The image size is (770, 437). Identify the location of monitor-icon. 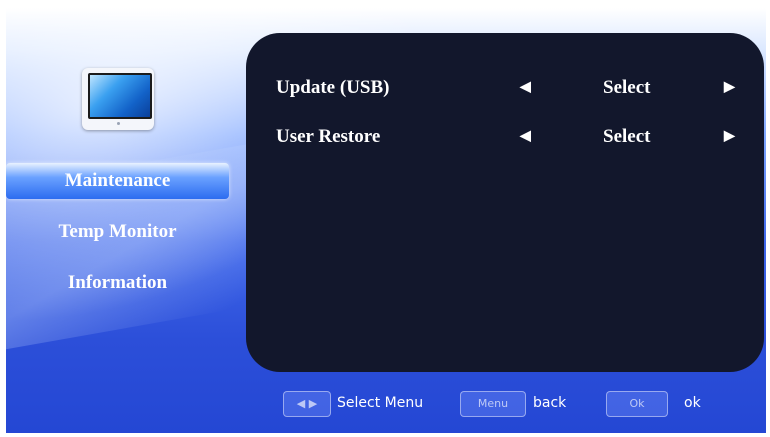
(118, 99).